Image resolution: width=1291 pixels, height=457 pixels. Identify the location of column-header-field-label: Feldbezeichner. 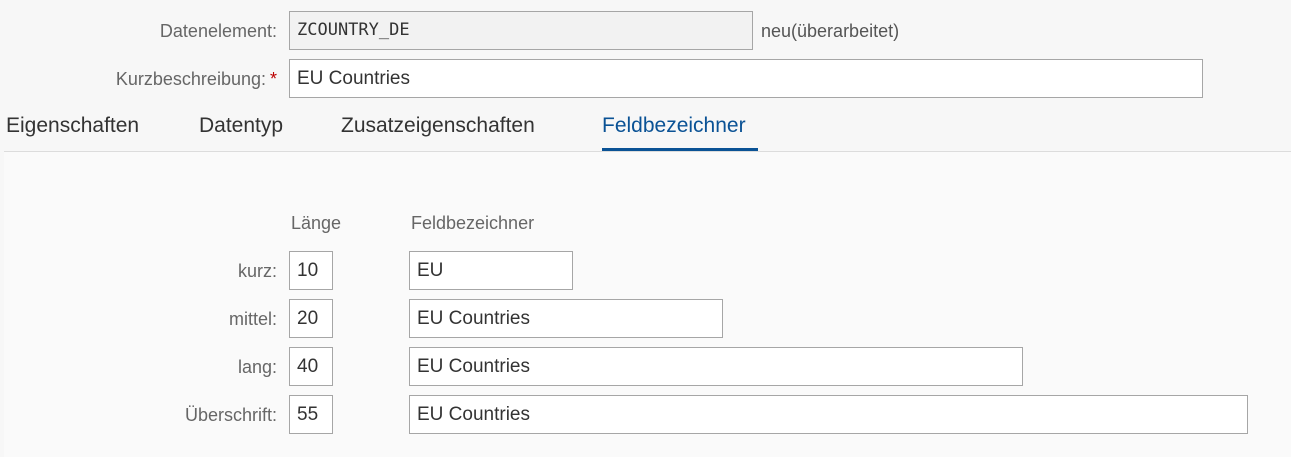
(473, 223).